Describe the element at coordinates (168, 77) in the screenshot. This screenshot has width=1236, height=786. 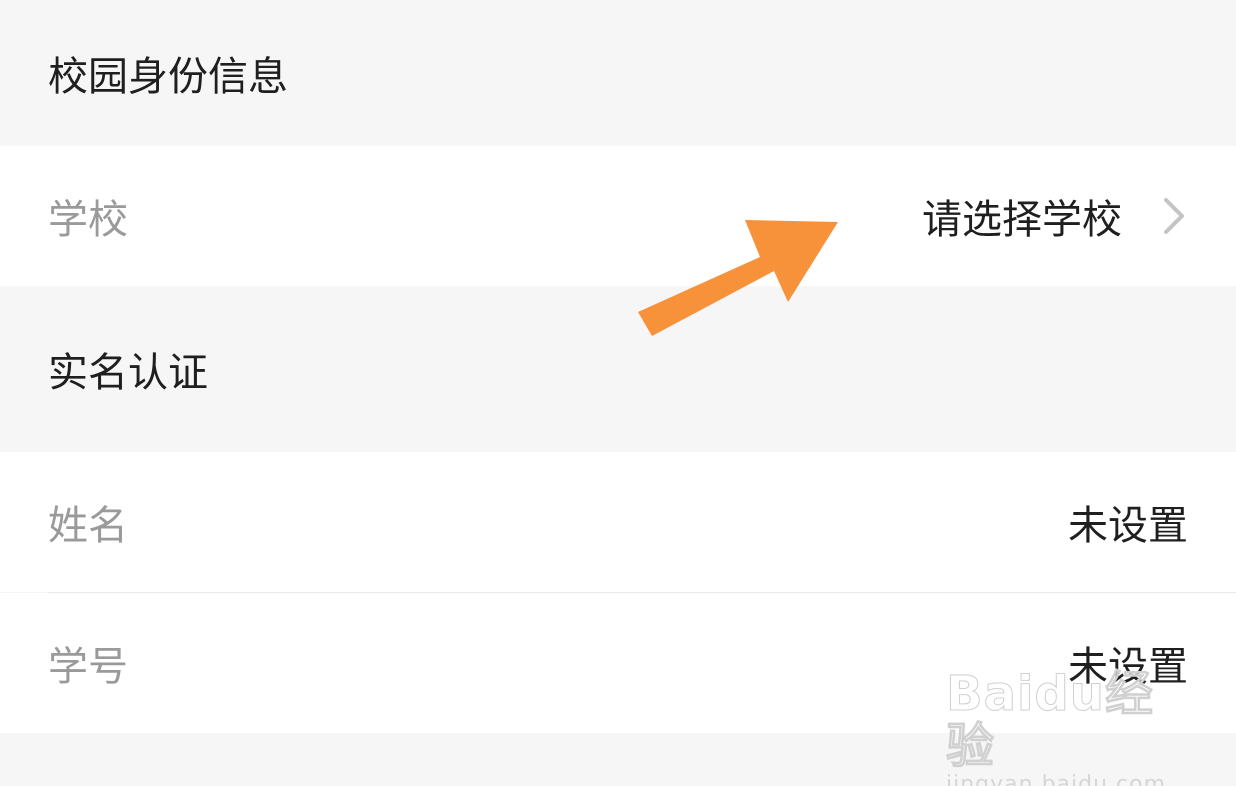
I see `section-title-campus: 校园身份信息` at that location.